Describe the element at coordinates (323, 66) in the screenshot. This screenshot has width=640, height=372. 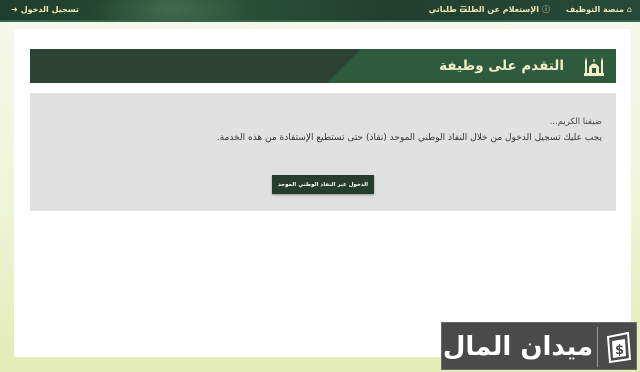
I see `section-header: التقدم على وظيفة` at that location.